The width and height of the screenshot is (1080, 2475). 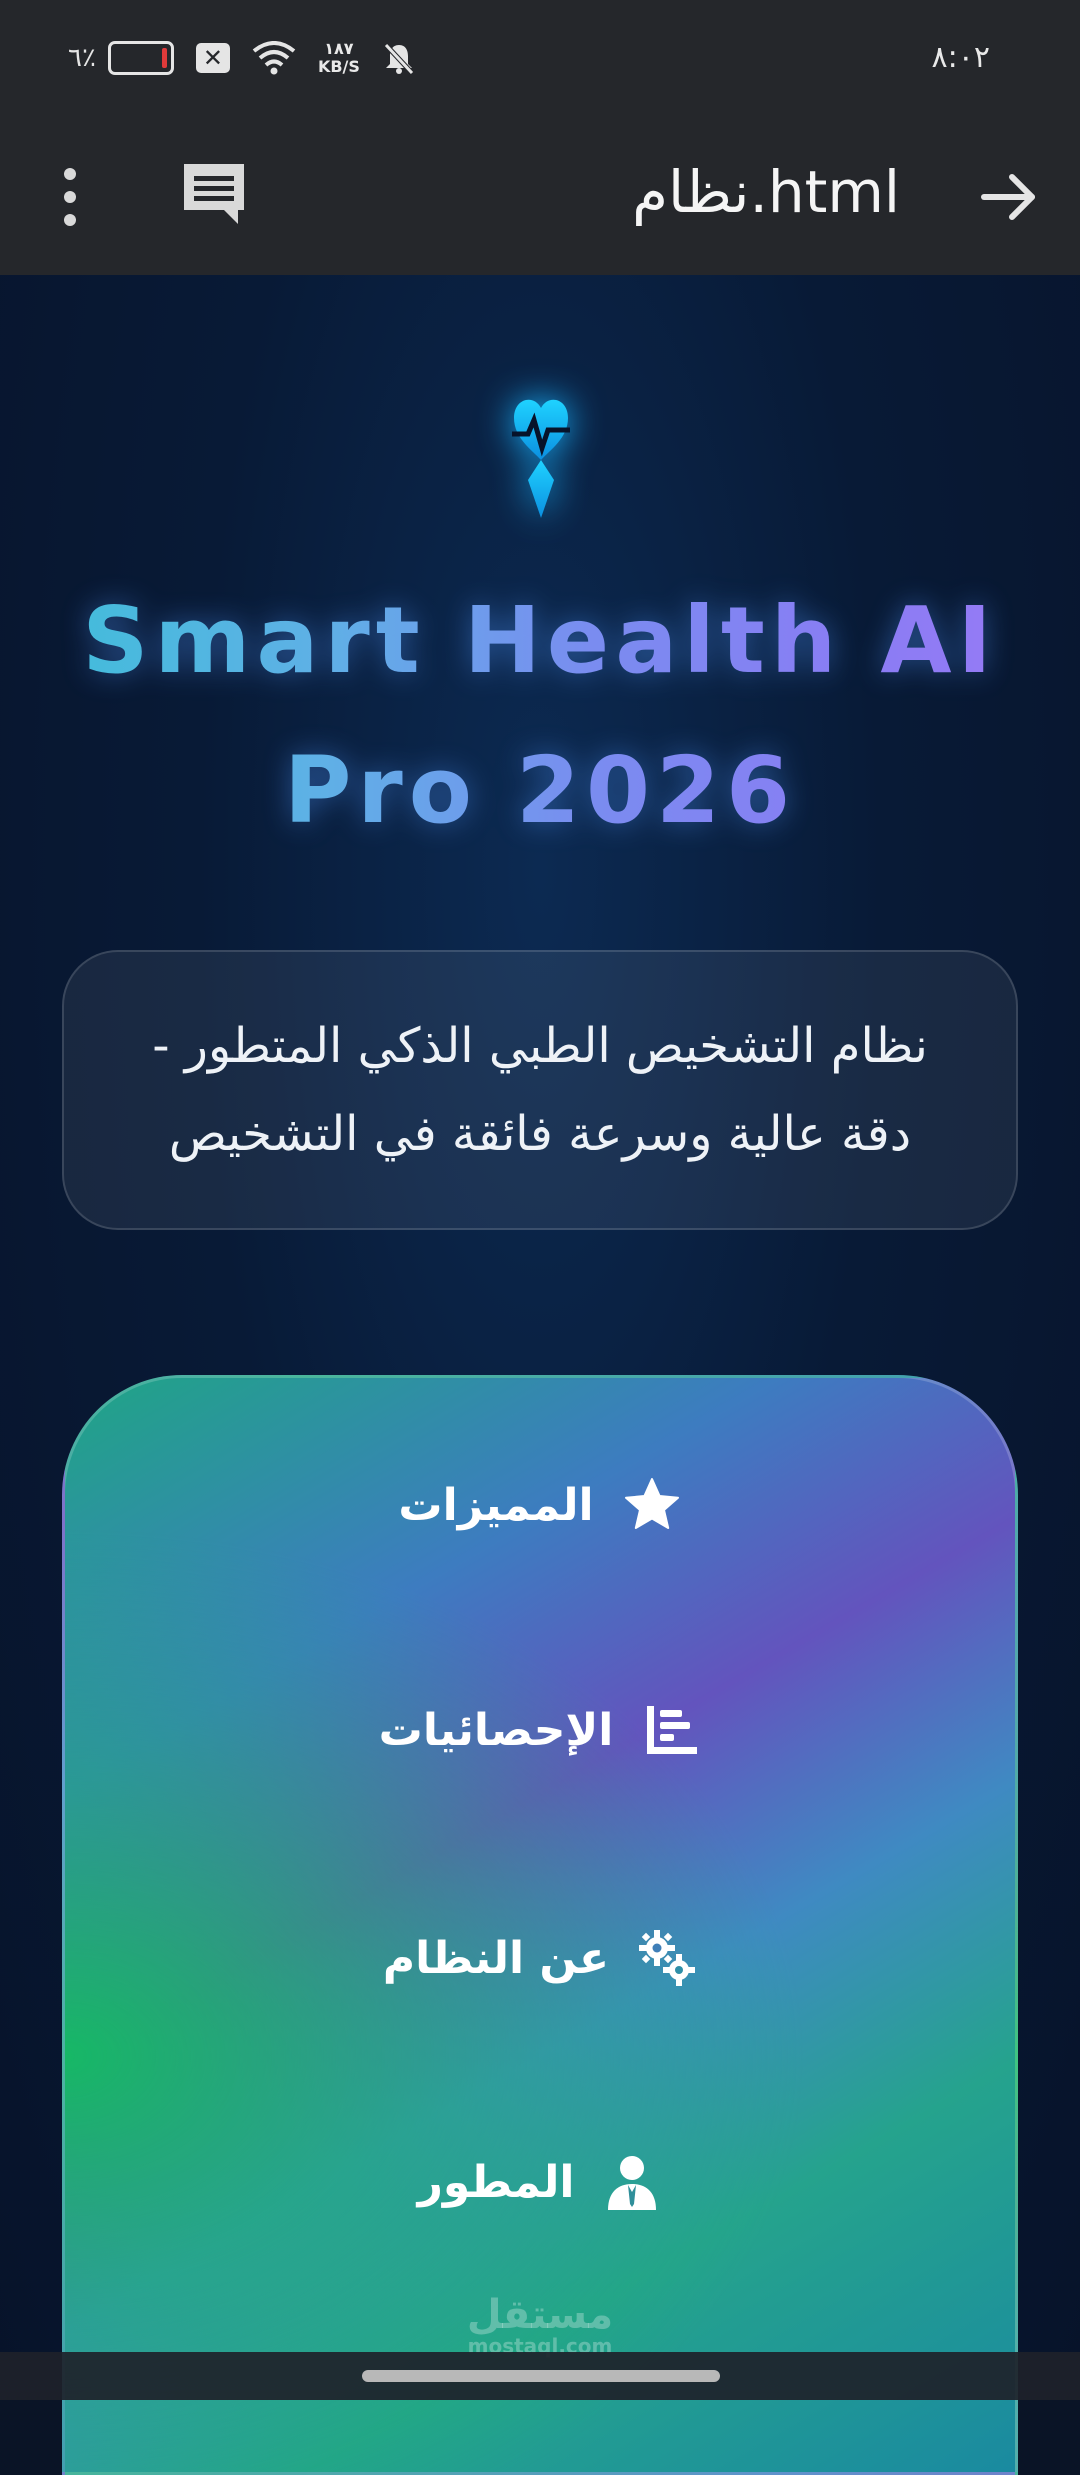 What do you see at coordinates (212, 58) in the screenshot?
I see `no-sim-icon: ✕` at bounding box center [212, 58].